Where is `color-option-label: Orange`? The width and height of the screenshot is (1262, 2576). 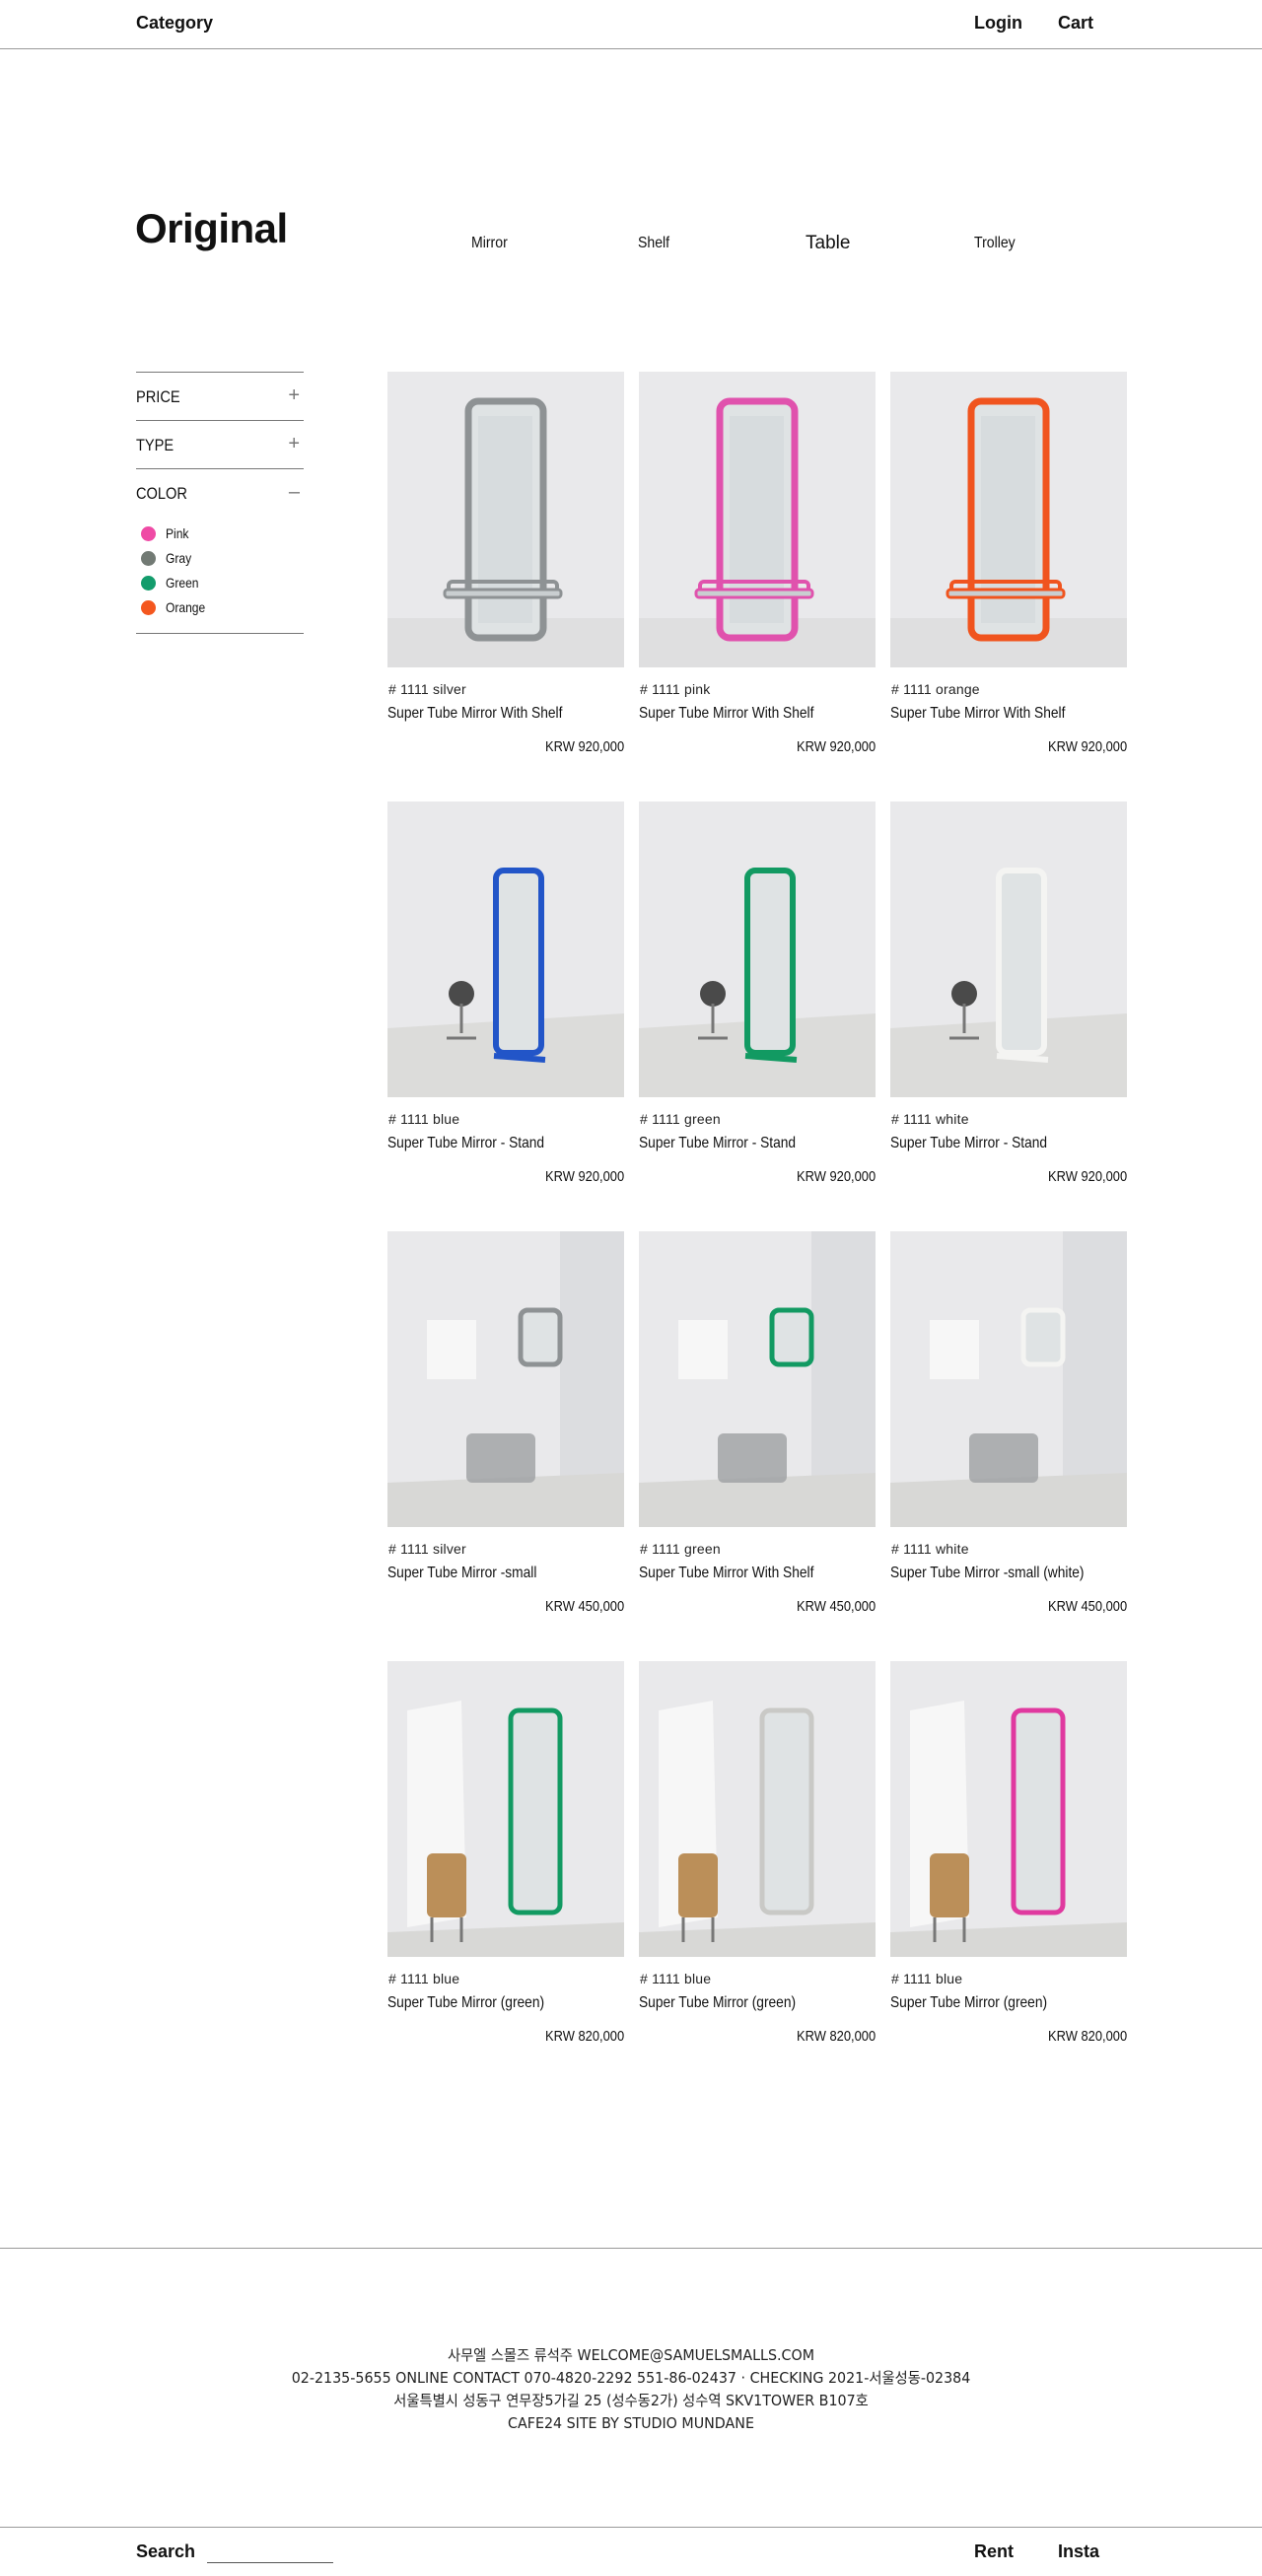 color-option-label: Orange is located at coordinates (186, 607).